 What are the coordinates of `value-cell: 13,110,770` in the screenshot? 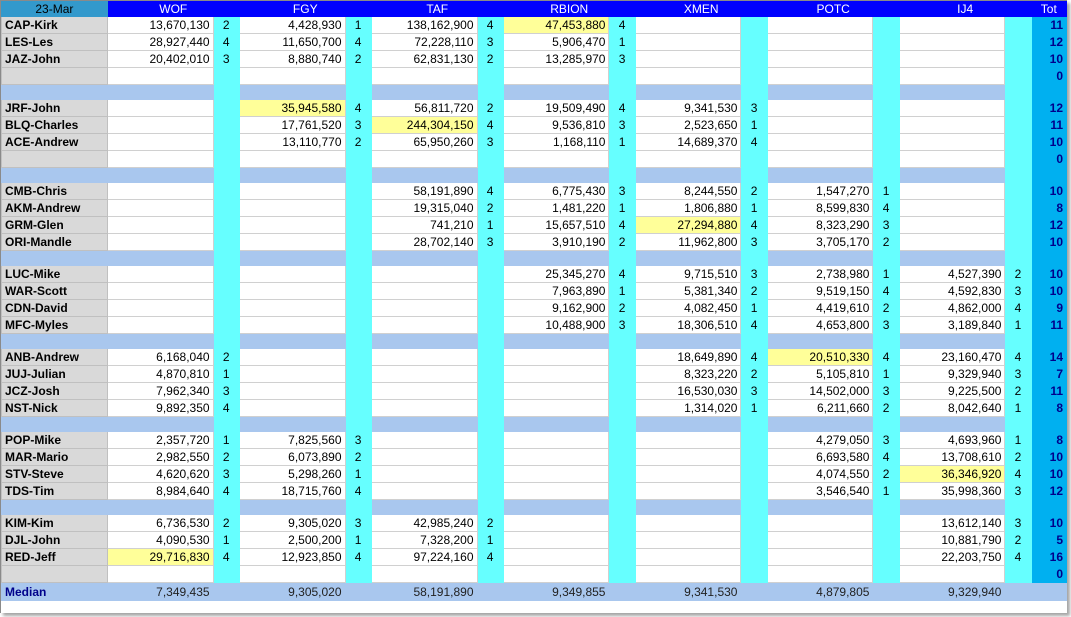 It's located at (292, 142).